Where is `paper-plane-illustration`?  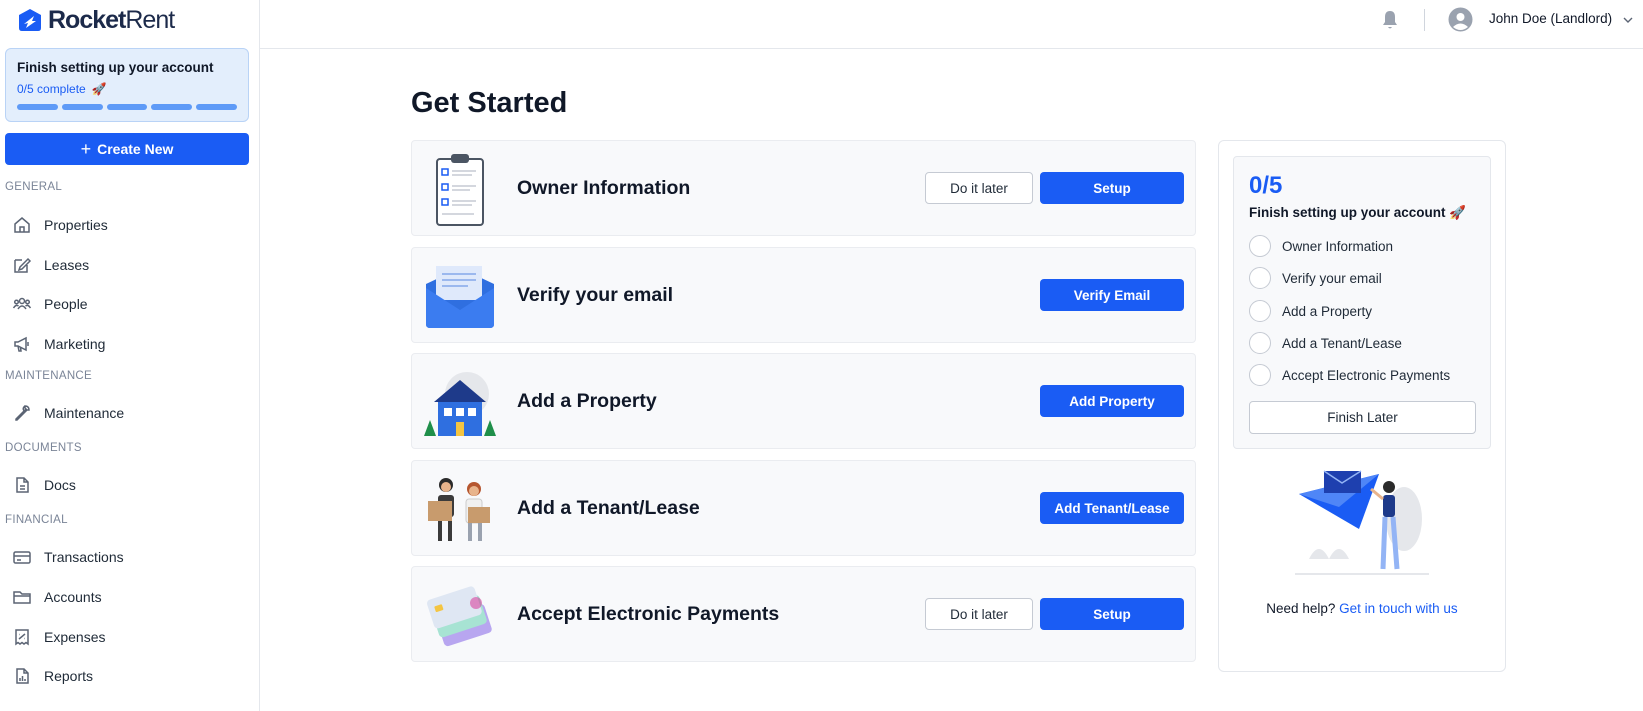
paper-plane-illustration is located at coordinates (1362, 522).